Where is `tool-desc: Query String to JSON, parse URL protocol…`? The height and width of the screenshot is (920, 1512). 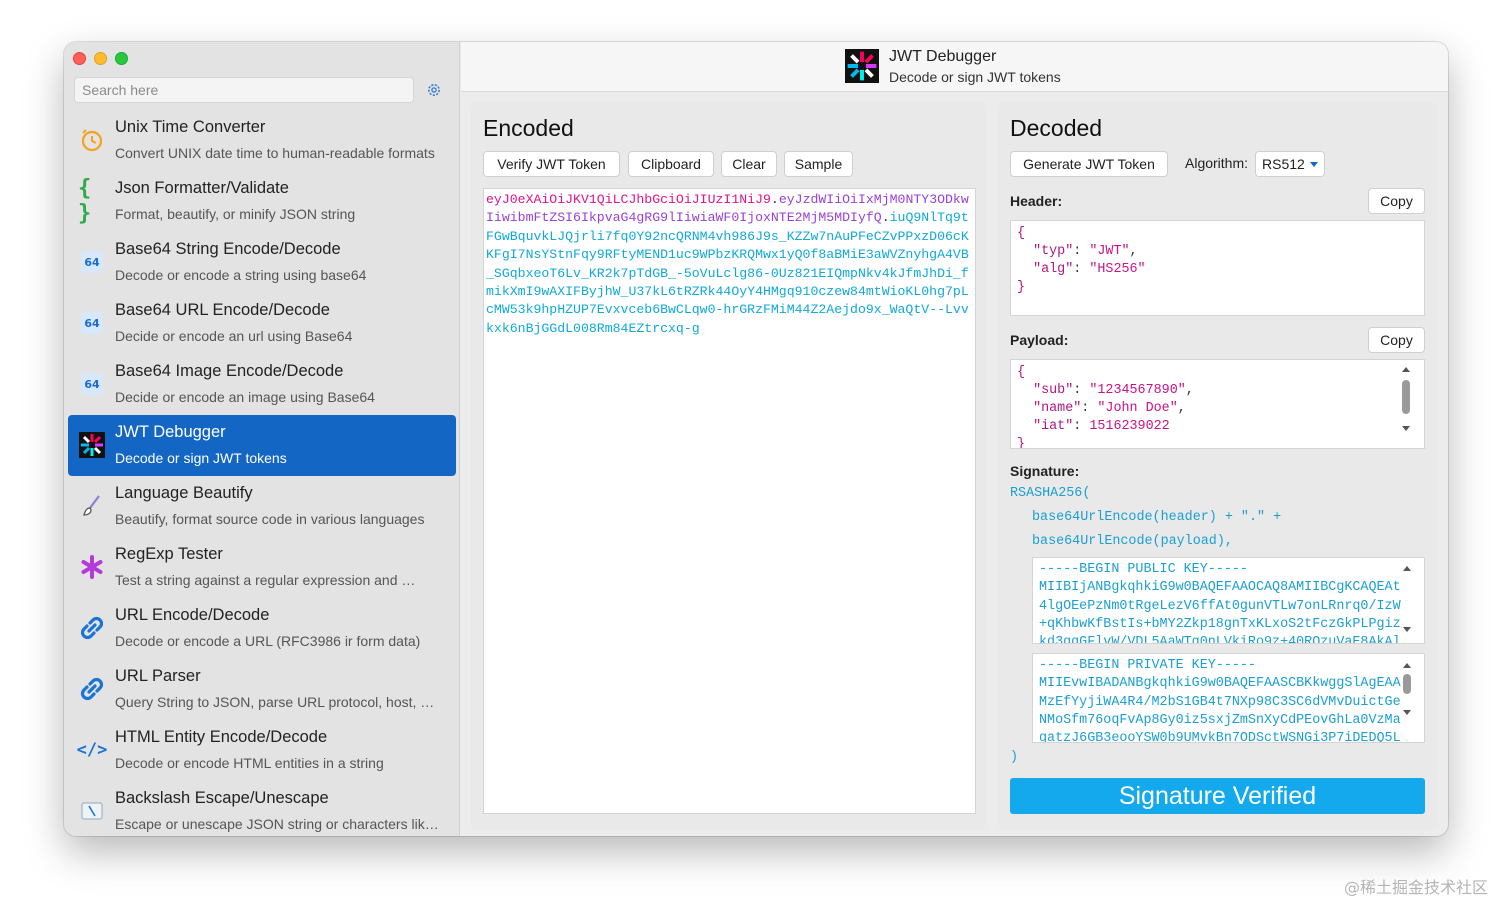
tool-desc: Query String to JSON, parse URL protocol… is located at coordinates (275, 702).